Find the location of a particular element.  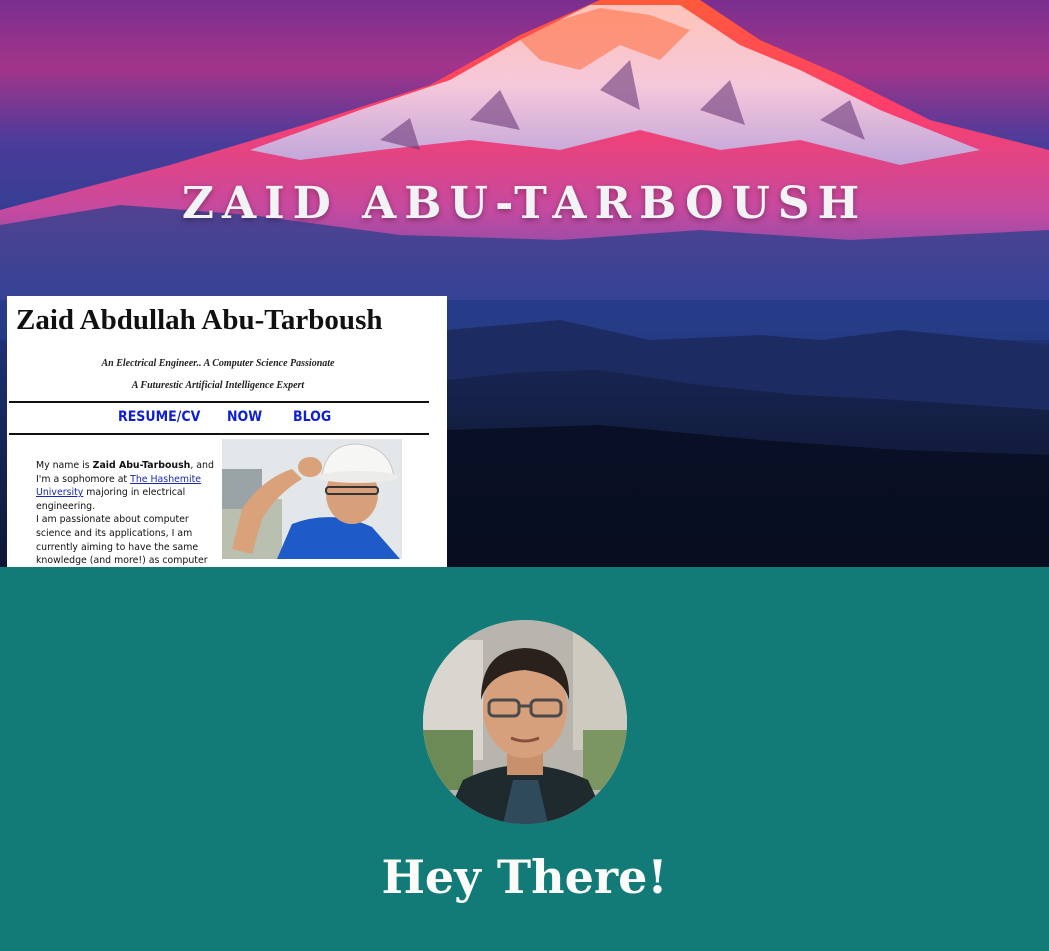

greeting-heading: Hey There! is located at coordinates (524, 877).